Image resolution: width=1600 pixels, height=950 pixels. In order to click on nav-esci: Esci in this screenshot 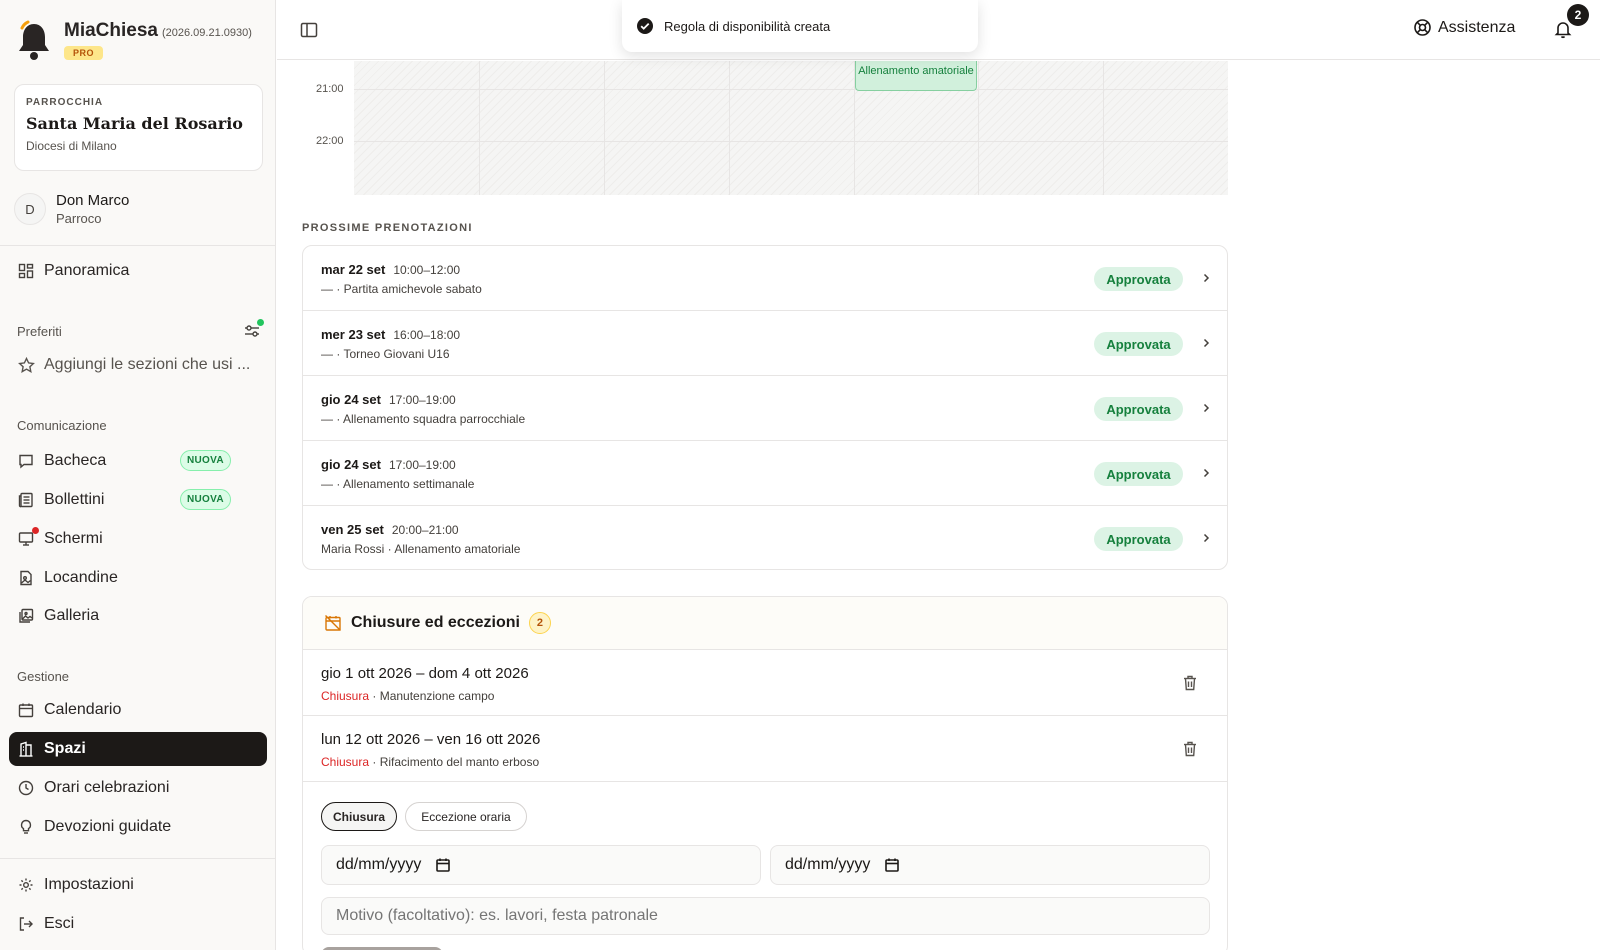, I will do `click(138, 924)`.